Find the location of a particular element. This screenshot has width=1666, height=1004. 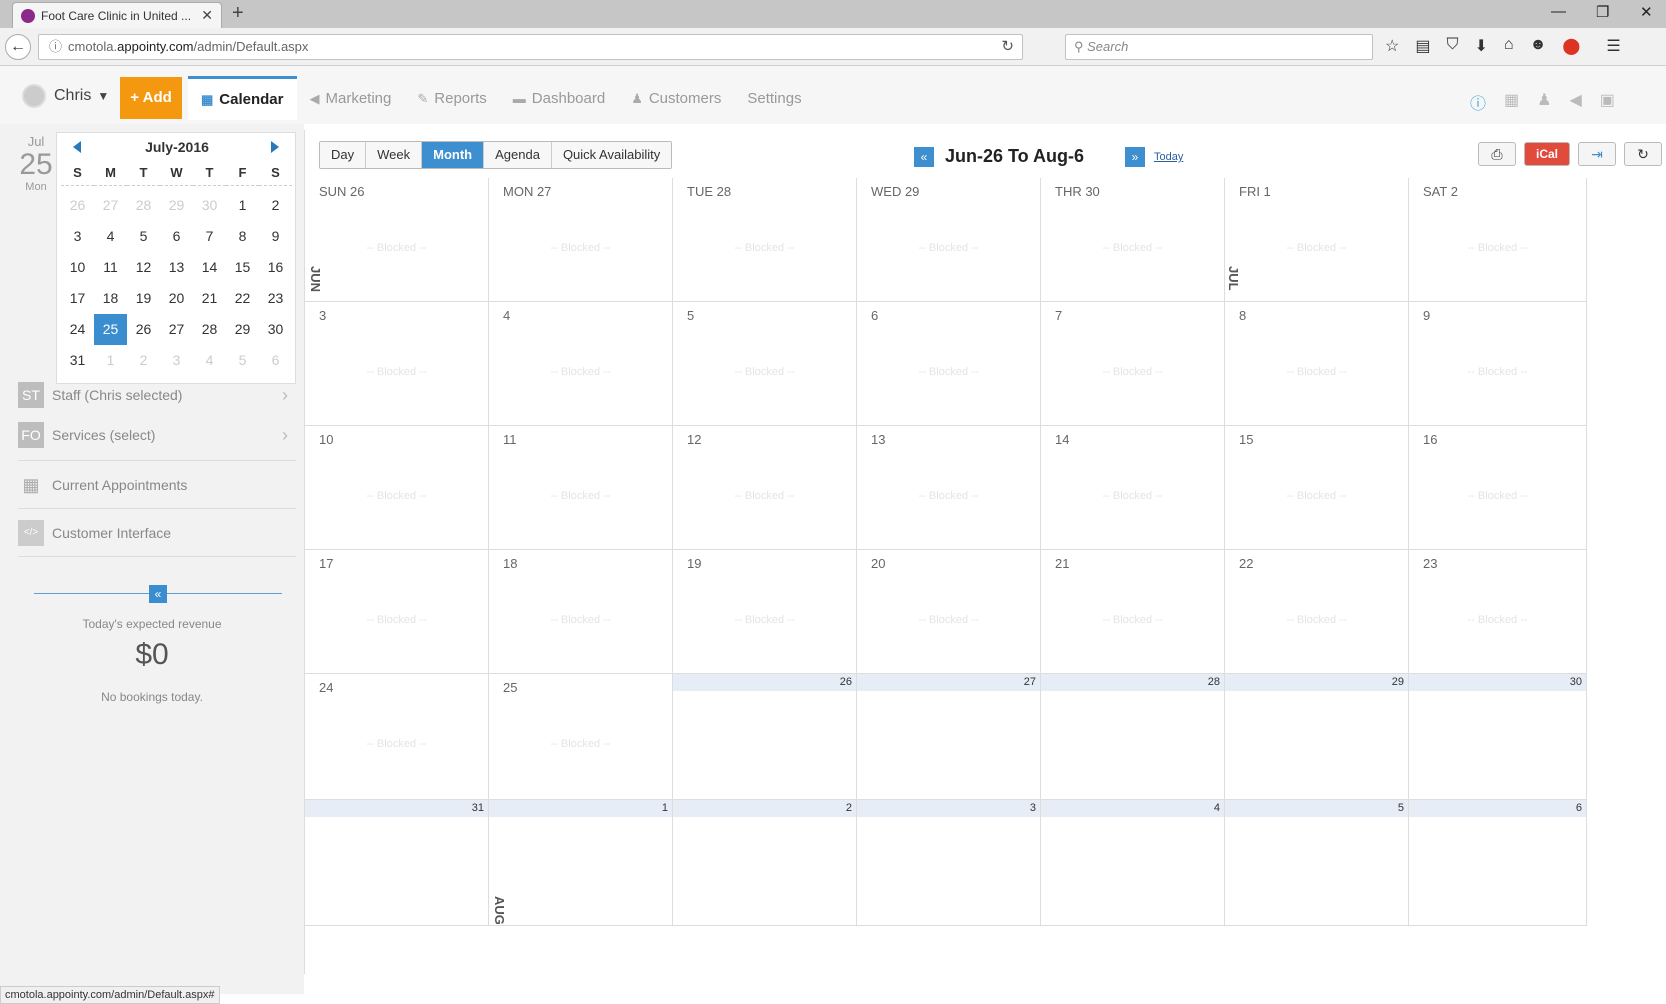

mini-calendar-day: 8 is located at coordinates (242, 236).